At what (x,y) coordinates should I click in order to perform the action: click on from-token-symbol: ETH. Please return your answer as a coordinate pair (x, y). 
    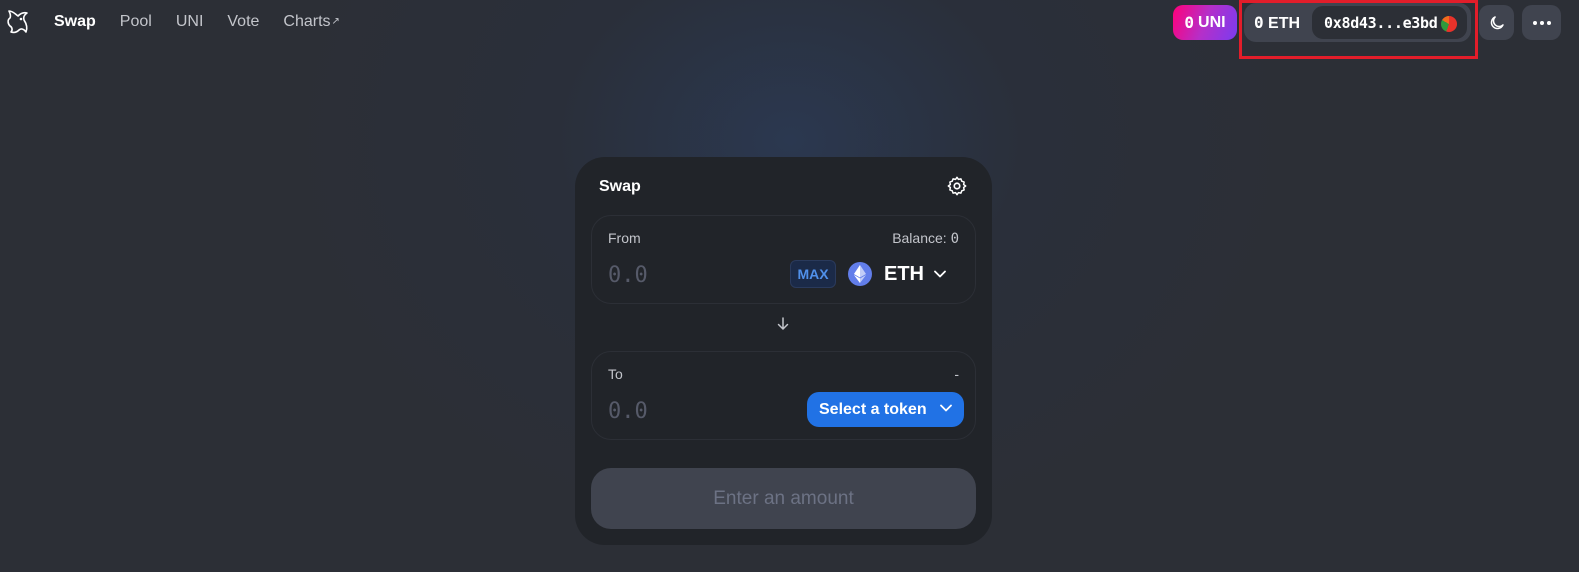
    Looking at the image, I should click on (904, 273).